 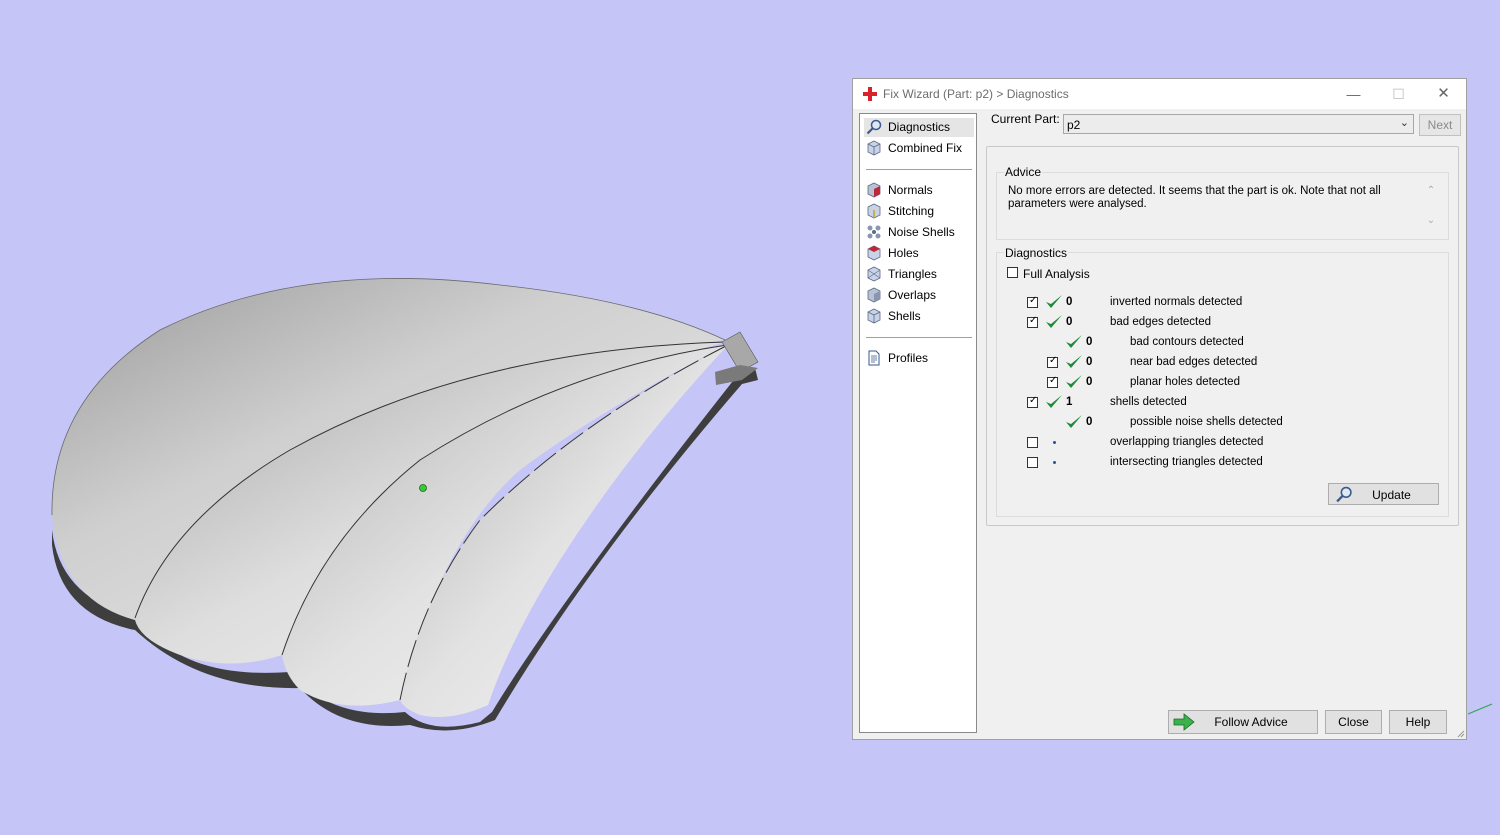 What do you see at coordinates (874, 274) in the screenshot?
I see `triangles-cube-icon` at bounding box center [874, 274].